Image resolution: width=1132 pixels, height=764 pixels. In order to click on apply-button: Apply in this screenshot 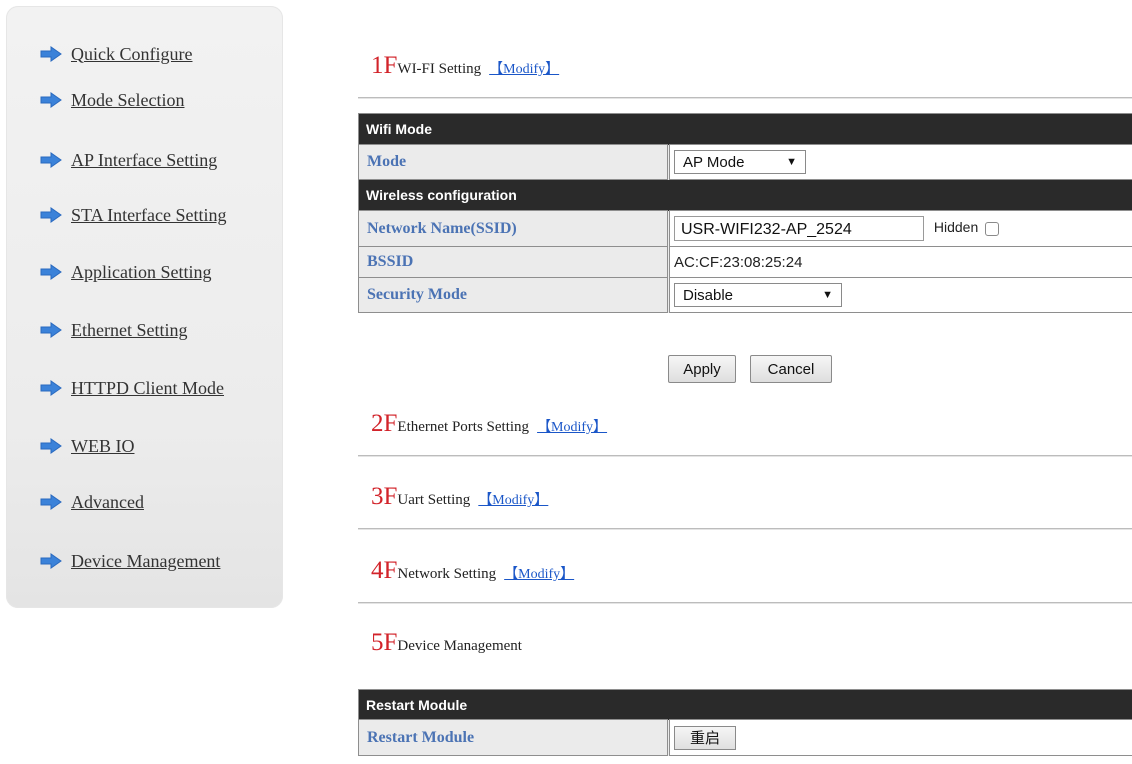, I will do `click(702, 369)`.